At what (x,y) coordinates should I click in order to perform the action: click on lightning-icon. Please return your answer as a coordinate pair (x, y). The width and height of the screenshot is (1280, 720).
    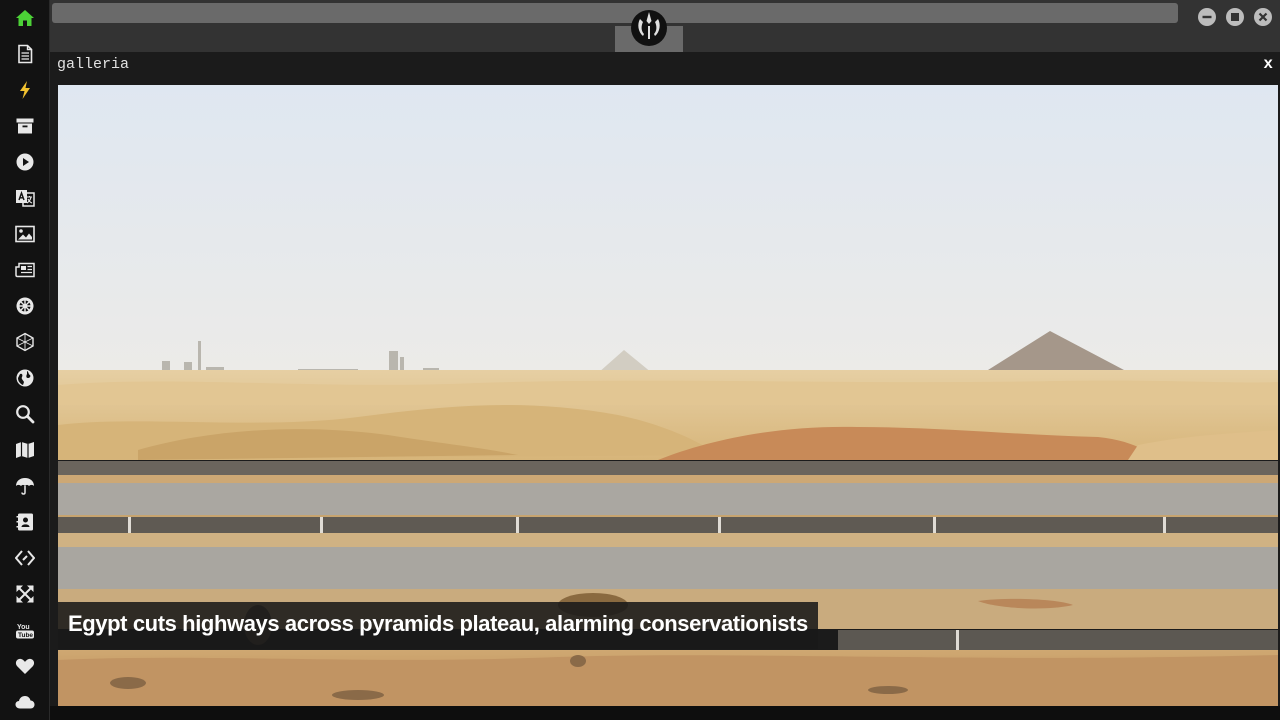
    Looking at the image, I should click on (25, 90).